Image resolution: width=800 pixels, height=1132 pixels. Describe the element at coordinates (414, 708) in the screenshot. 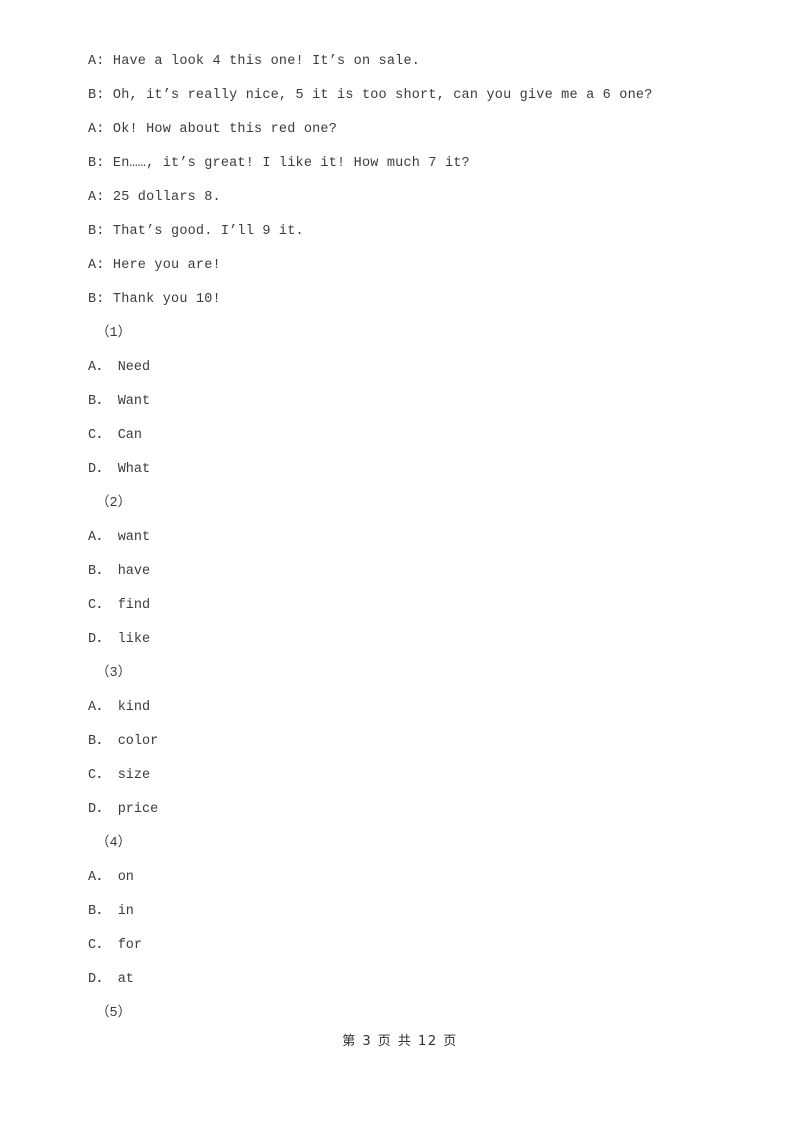

I see `option-item: A． kind` at that location.